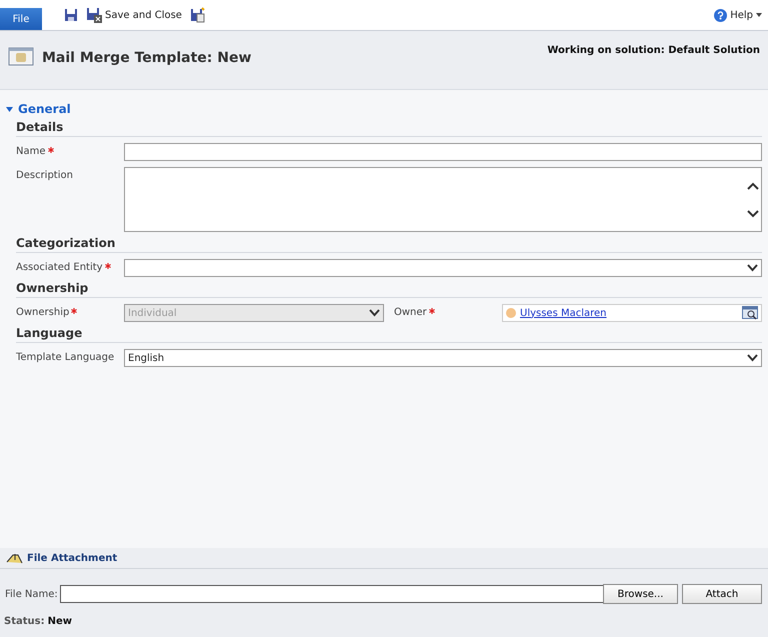 This screenshot has width=768, height=637. What do you see at coordinates (70, 311) in the screenshot?
I see `field-label: Ownership` at bounding box center [70, 311].